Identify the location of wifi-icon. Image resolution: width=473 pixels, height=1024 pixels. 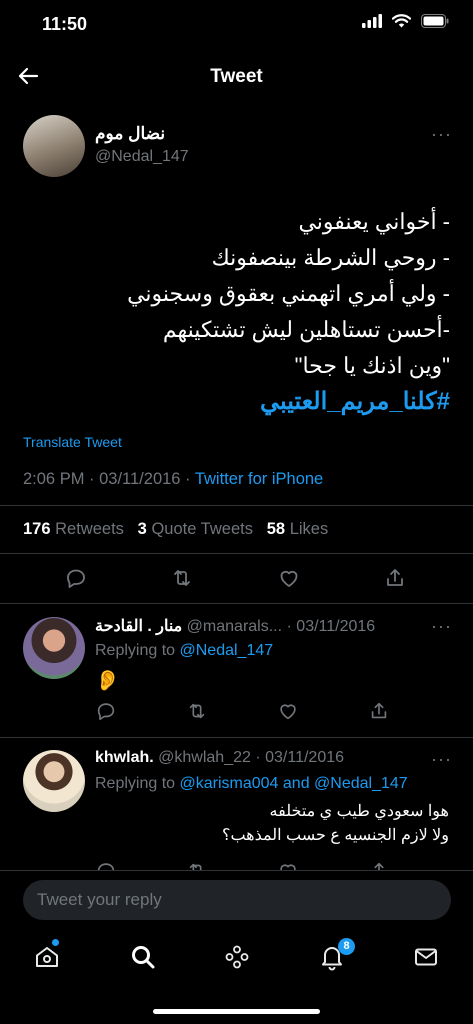
(401, 21).